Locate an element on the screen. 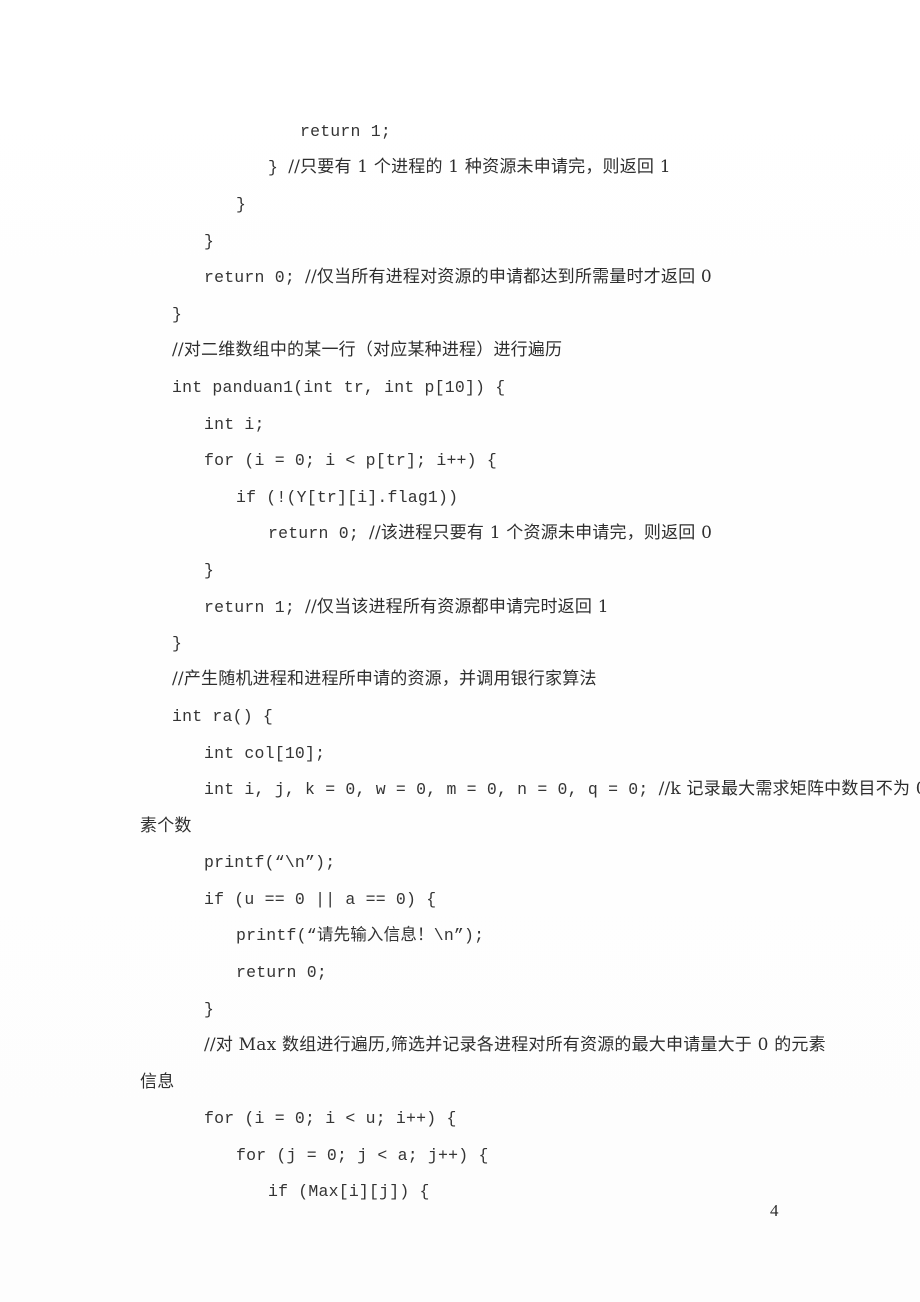 Image resolution: width=920 pixels, height=1302 pixels. code-line: printf(“\n”); is located at coordinates (534, 861).